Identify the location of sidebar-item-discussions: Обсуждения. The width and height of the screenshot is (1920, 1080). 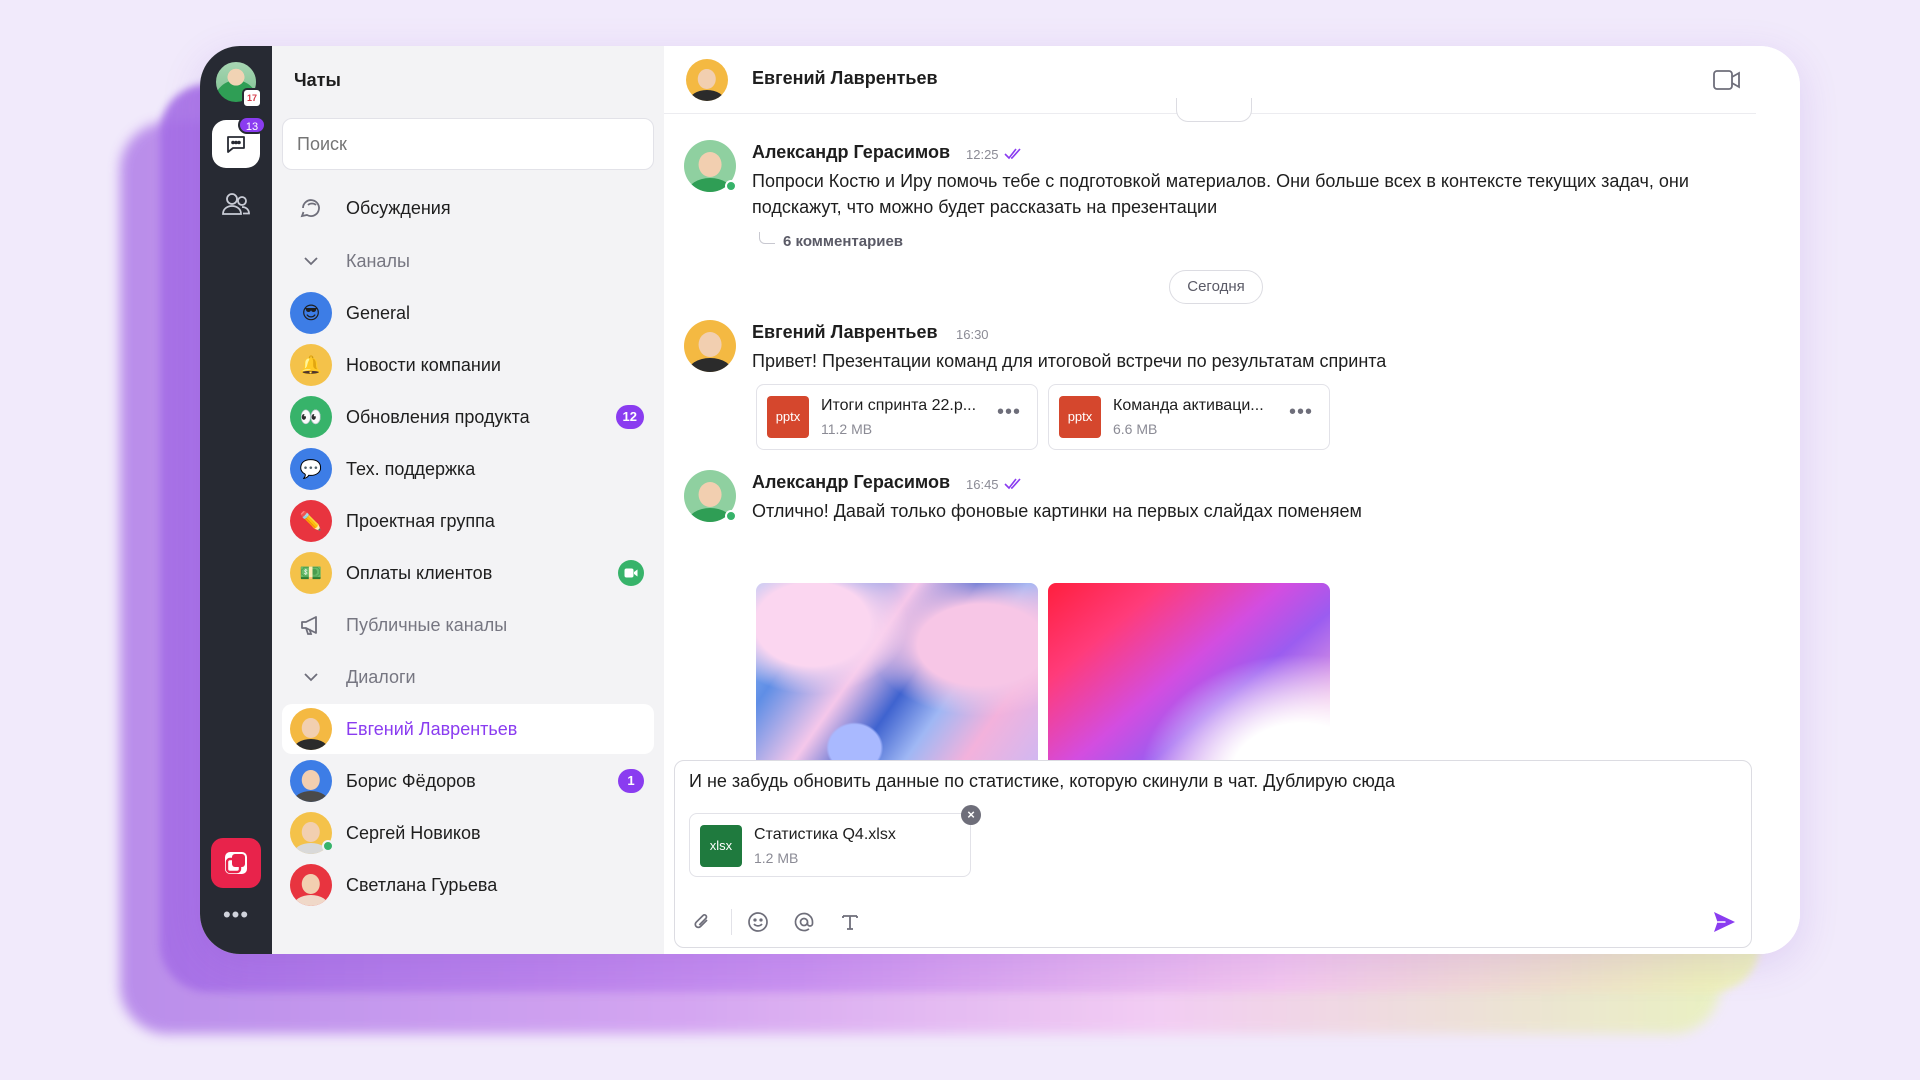
(468, 208).